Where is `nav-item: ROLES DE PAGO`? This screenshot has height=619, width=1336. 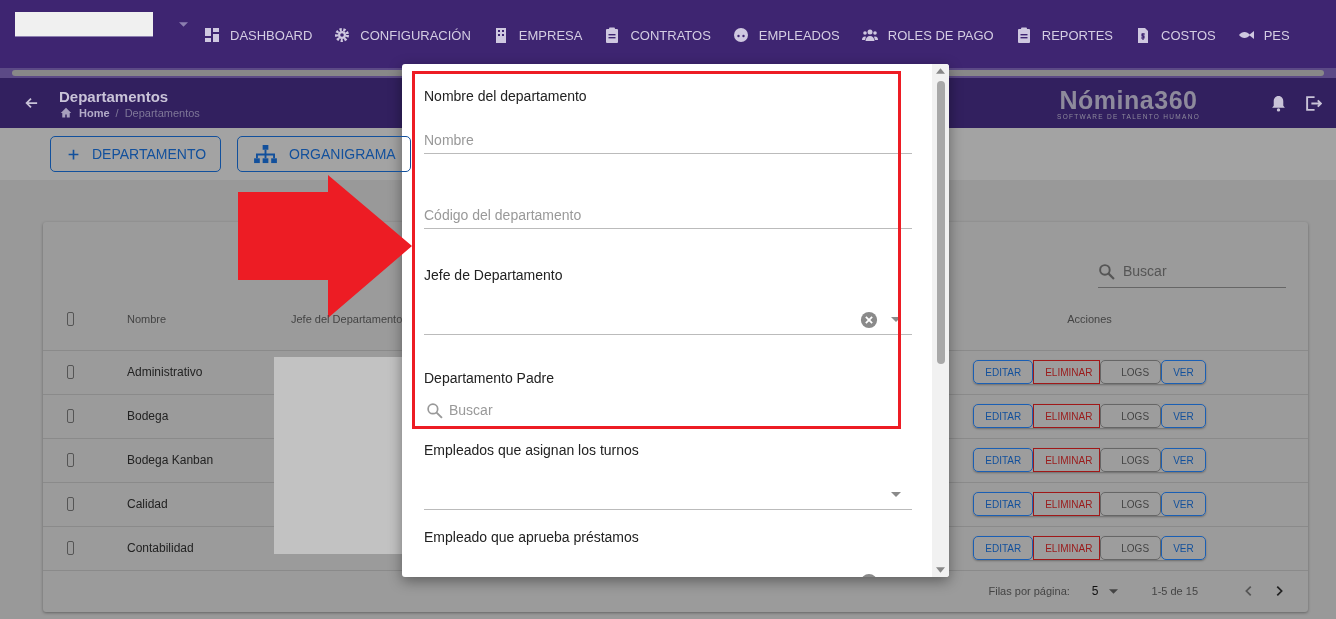
nav-item: ROLES DE PAGO is located at coordinates (927, 35).